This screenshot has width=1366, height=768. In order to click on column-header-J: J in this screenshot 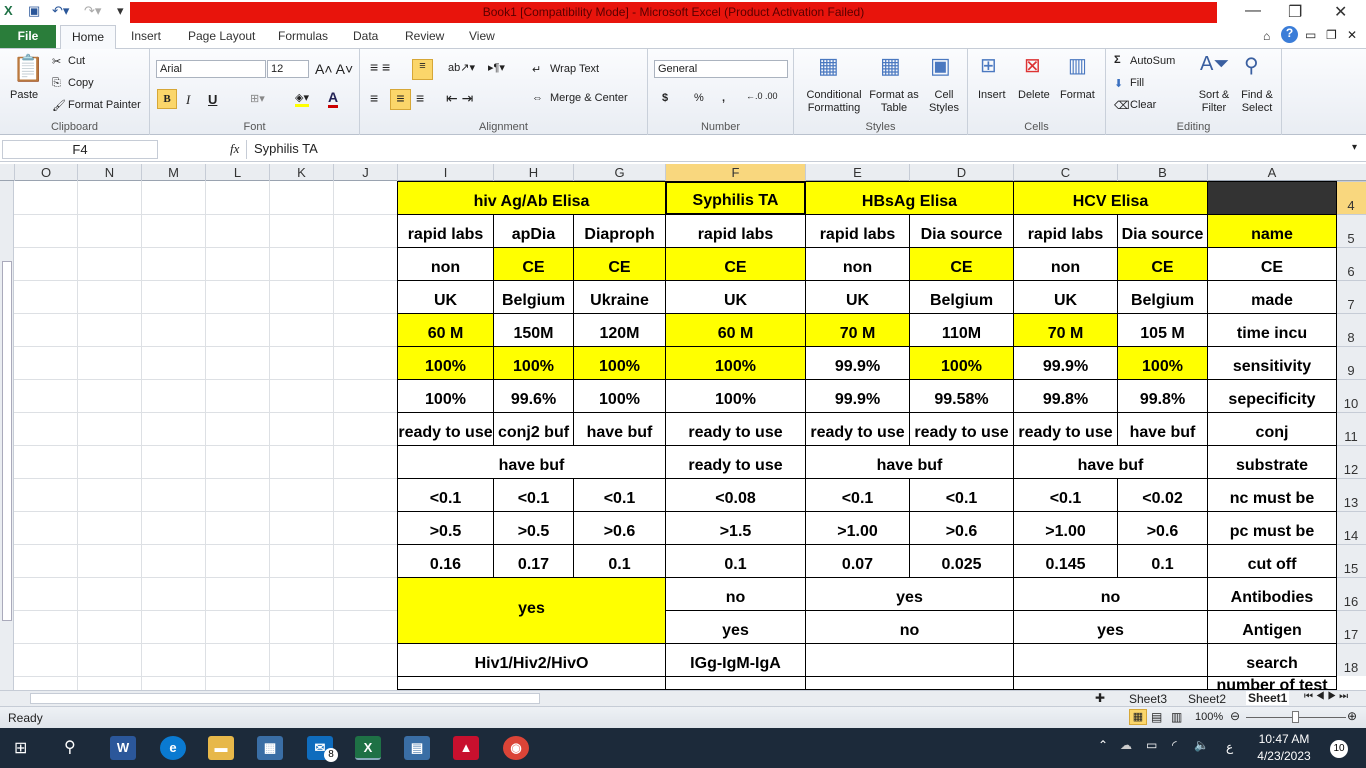, I will do `click(365, 172)`.